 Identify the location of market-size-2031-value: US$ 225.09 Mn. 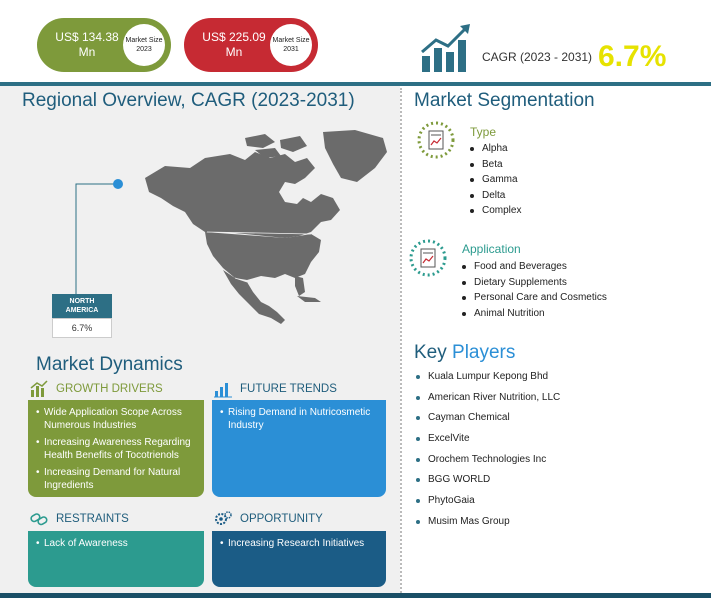
(234, 44).